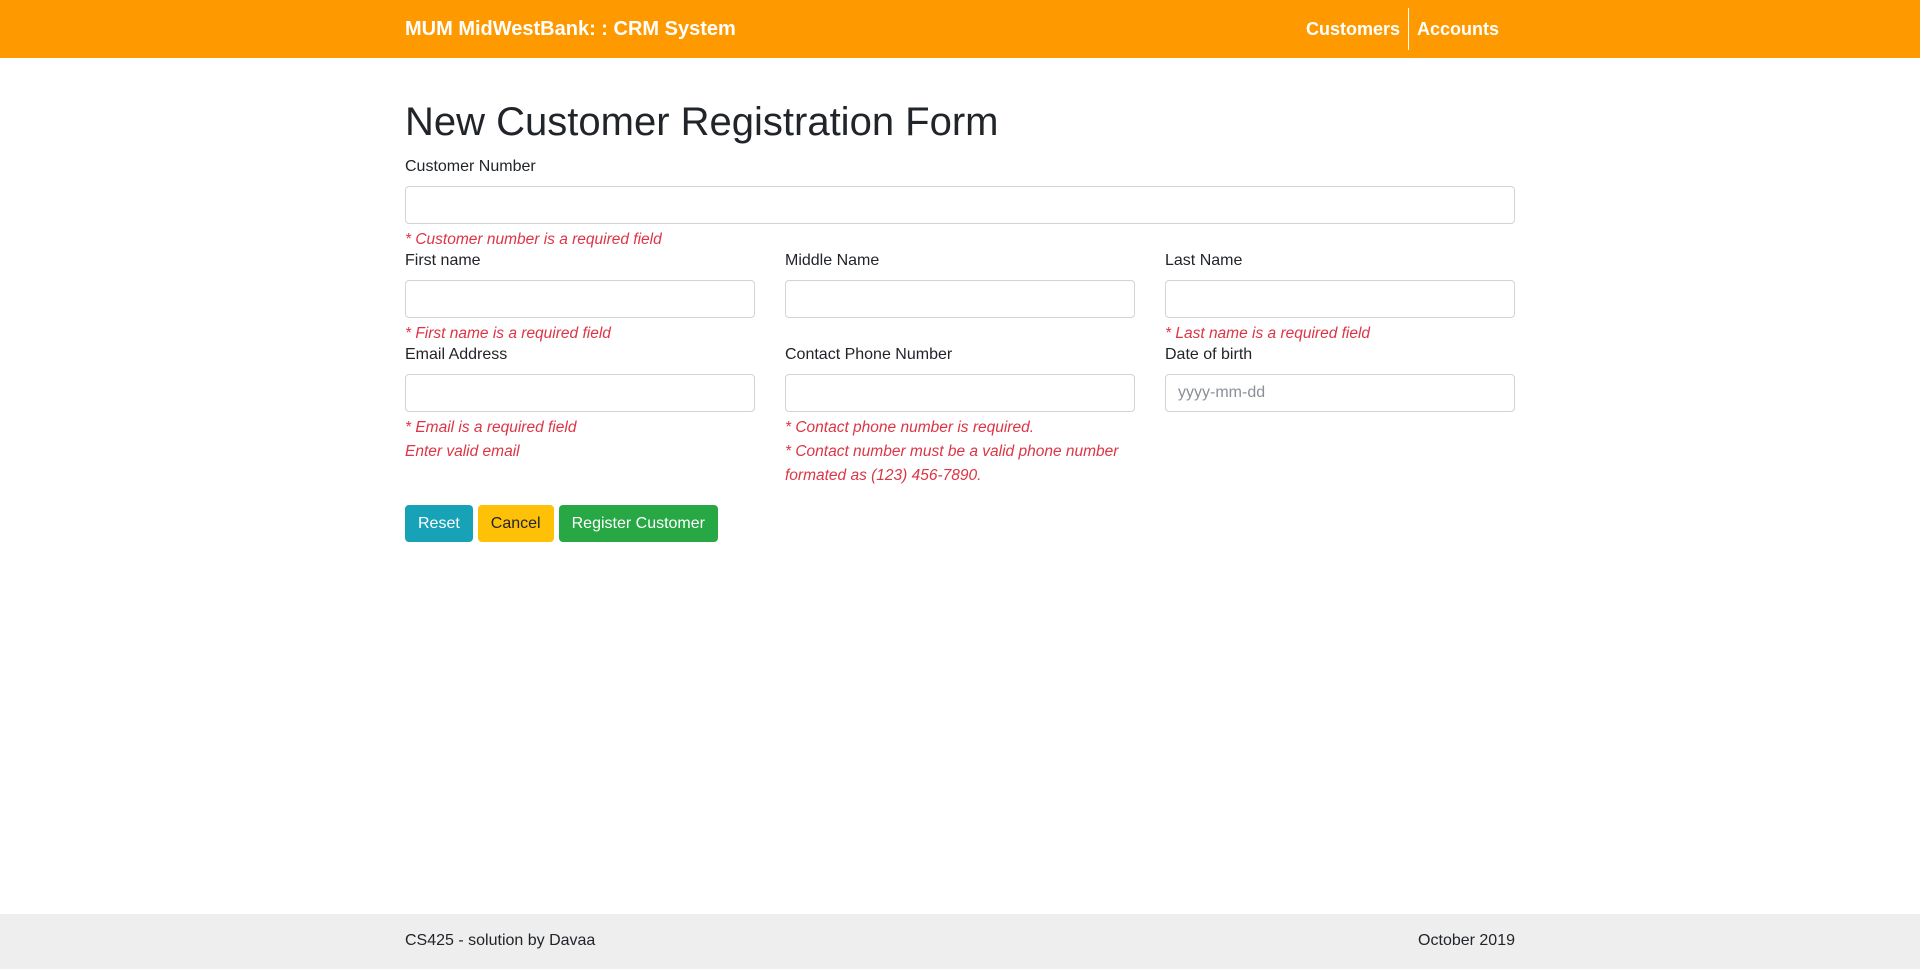 The width and height of the screenshot is (1920, 969). I want to click on reset-button: Reset, so click(439, 523).